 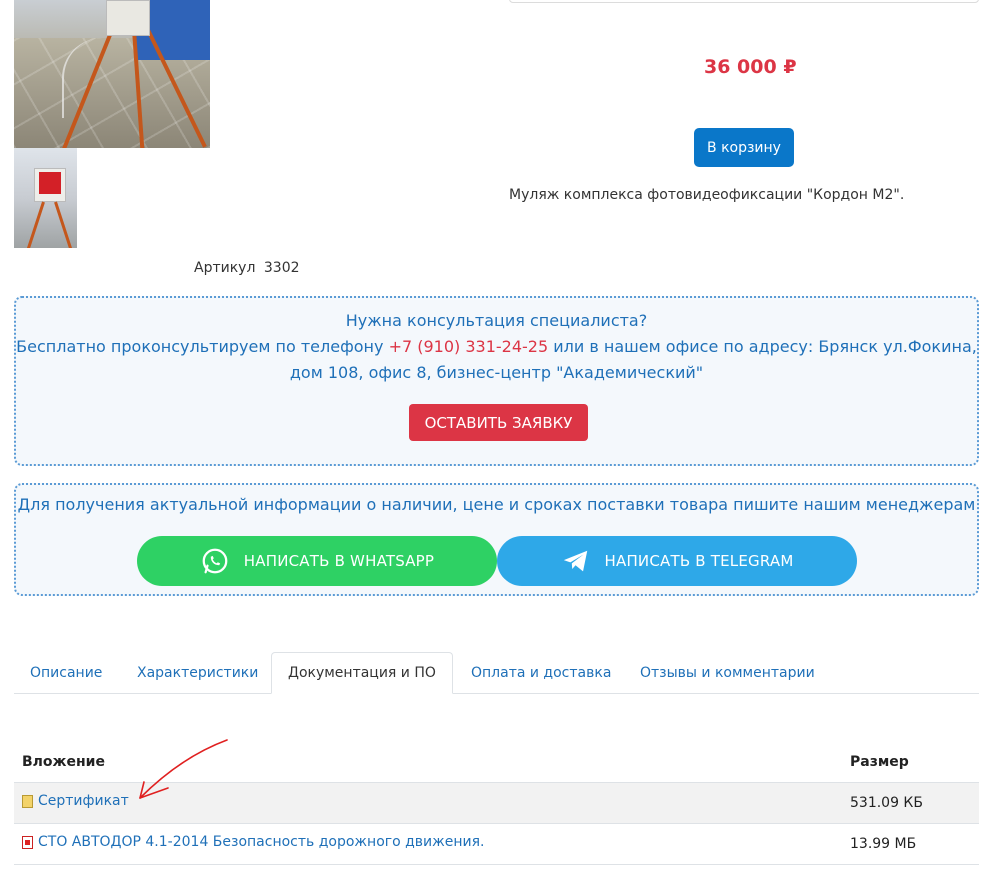 I want to click on leave-request-button: ОСТАВИТЬ ЗАЯВКУ, so click(x=498, y=422).